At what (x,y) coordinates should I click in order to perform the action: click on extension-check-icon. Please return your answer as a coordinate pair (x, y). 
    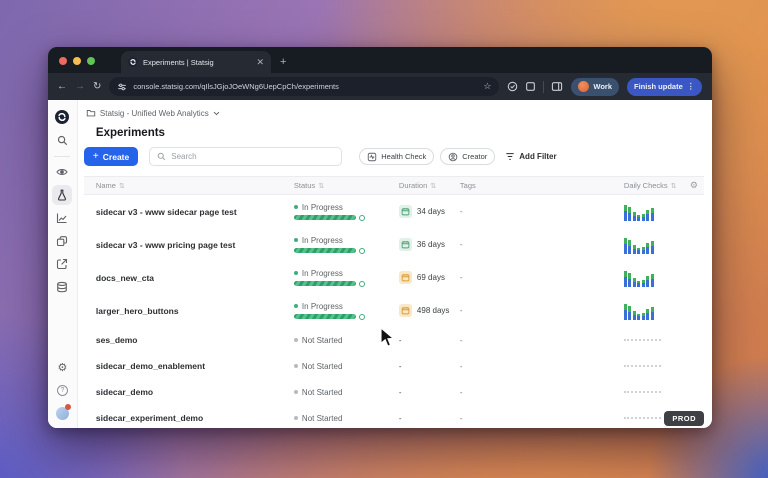
    Looking at the image, I should click on (512, 86).